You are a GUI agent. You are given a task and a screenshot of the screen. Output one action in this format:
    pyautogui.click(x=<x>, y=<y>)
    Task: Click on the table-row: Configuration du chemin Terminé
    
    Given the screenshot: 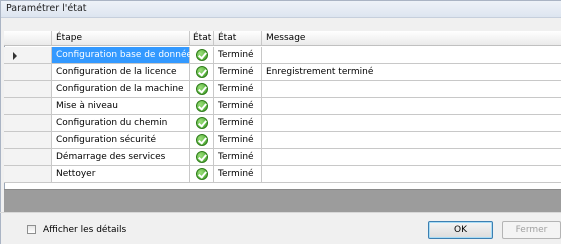 What is the action you would take?
    pyautogui.click(x=282, y=123)
    